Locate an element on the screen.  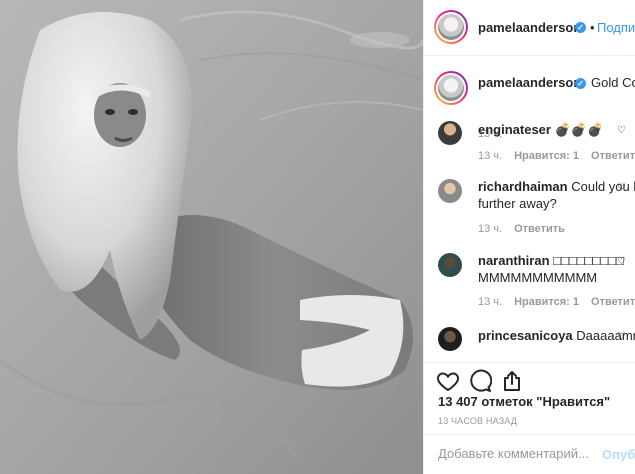
comment-body: princesanicoya Daaaaamn!! 🖤 is located at coordinates (556, 336).